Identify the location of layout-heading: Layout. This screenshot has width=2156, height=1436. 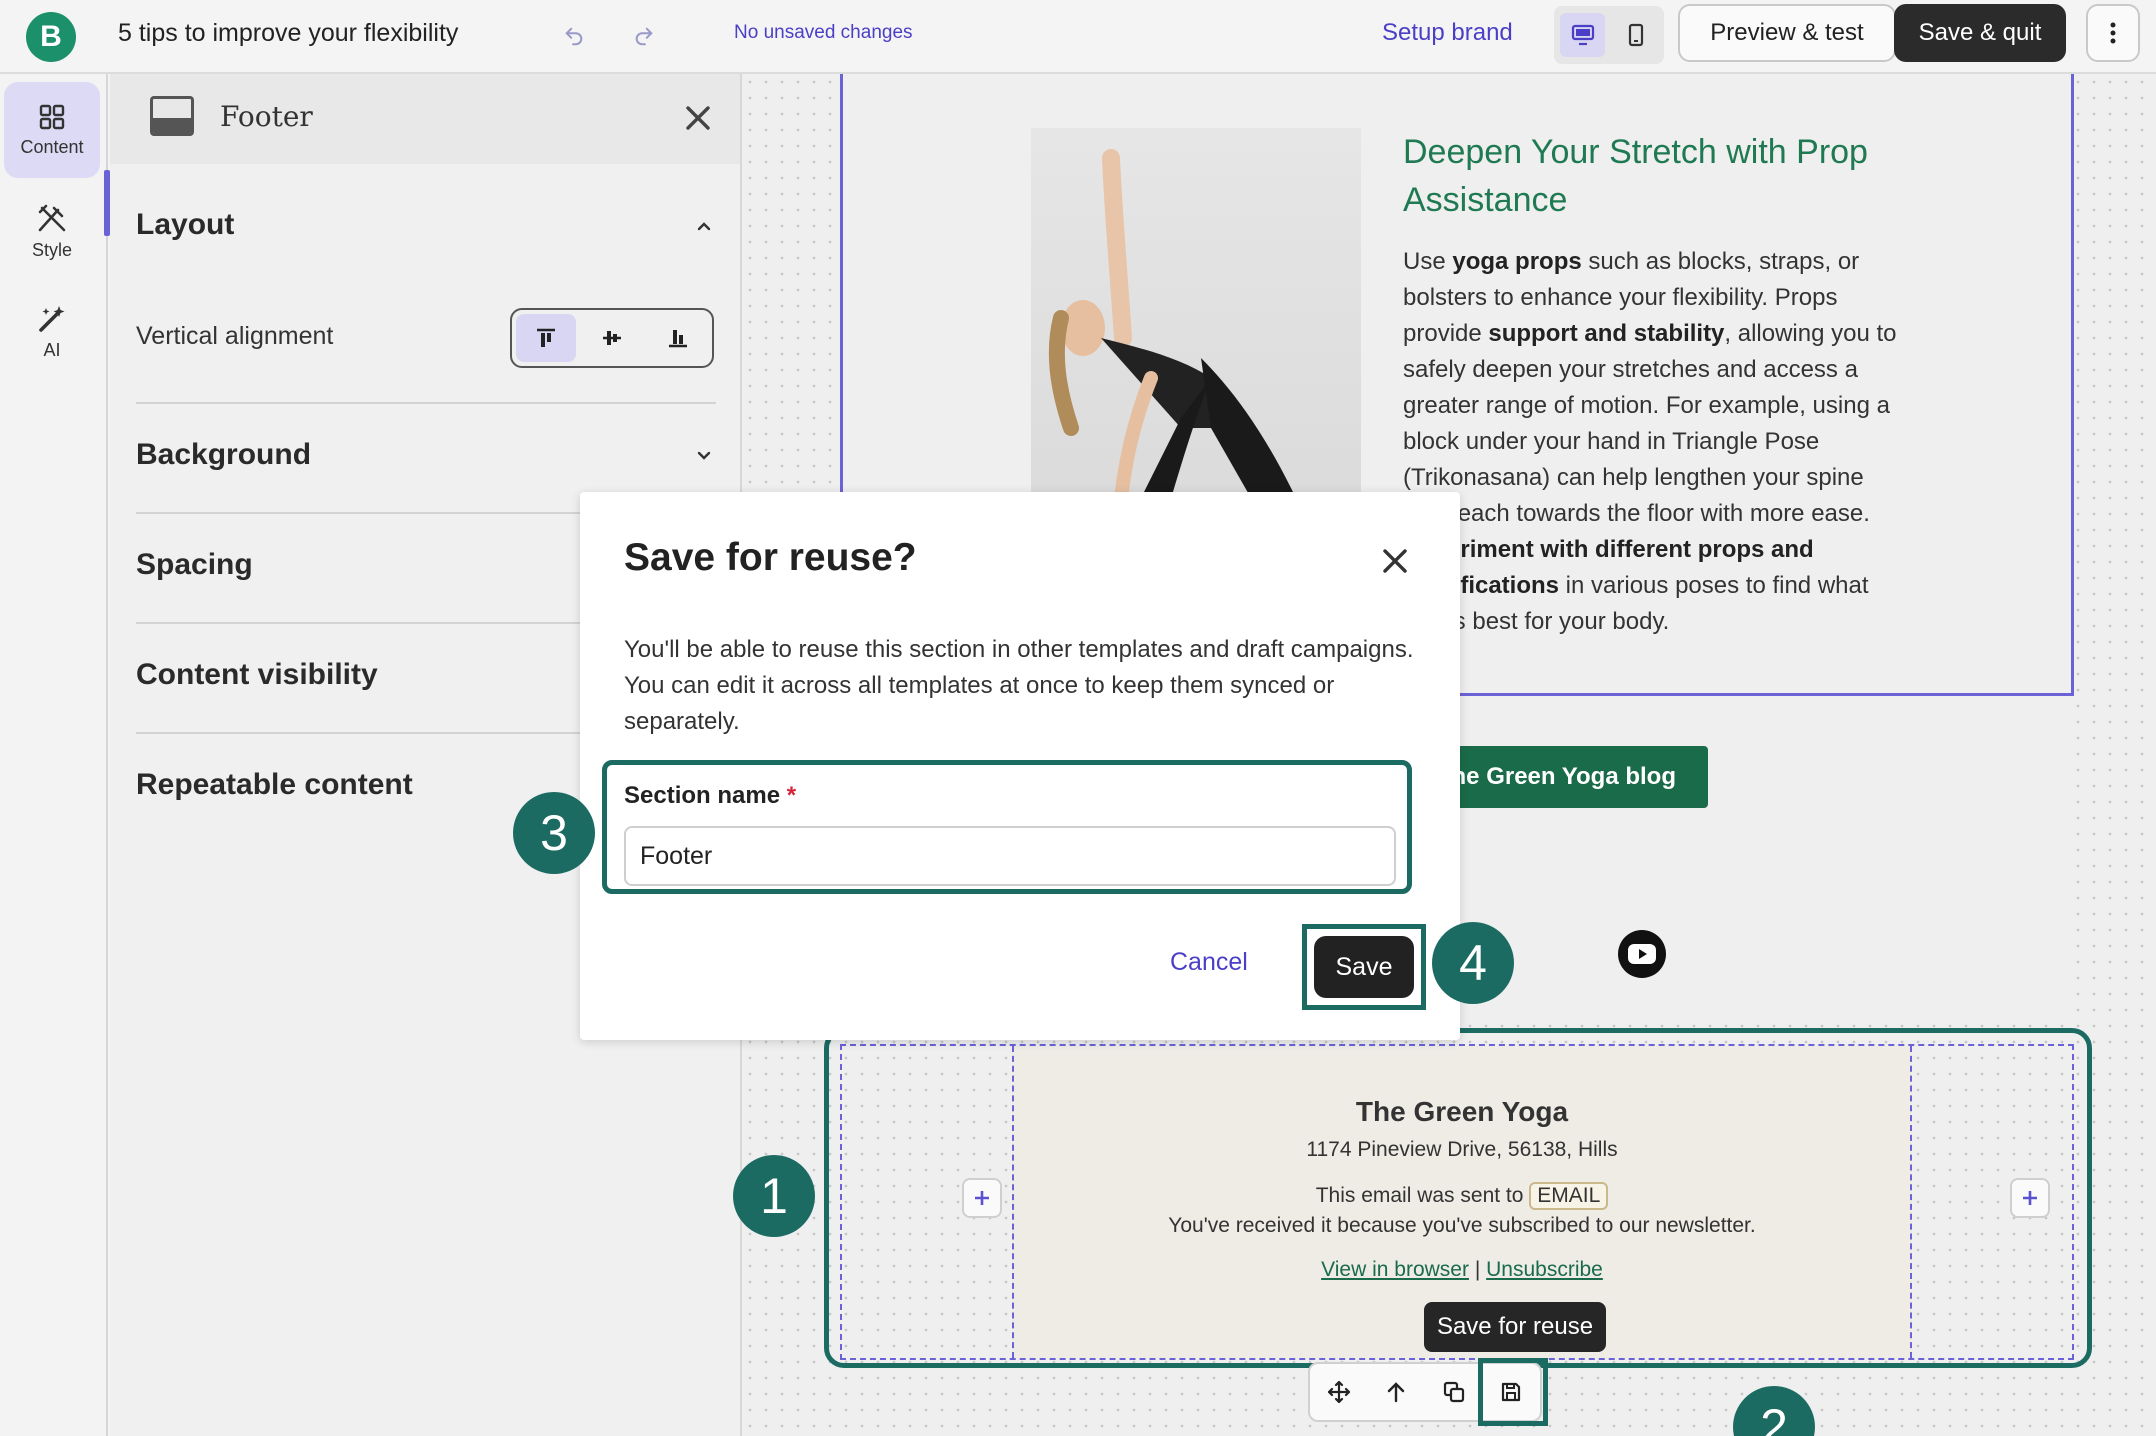
(185, 224).